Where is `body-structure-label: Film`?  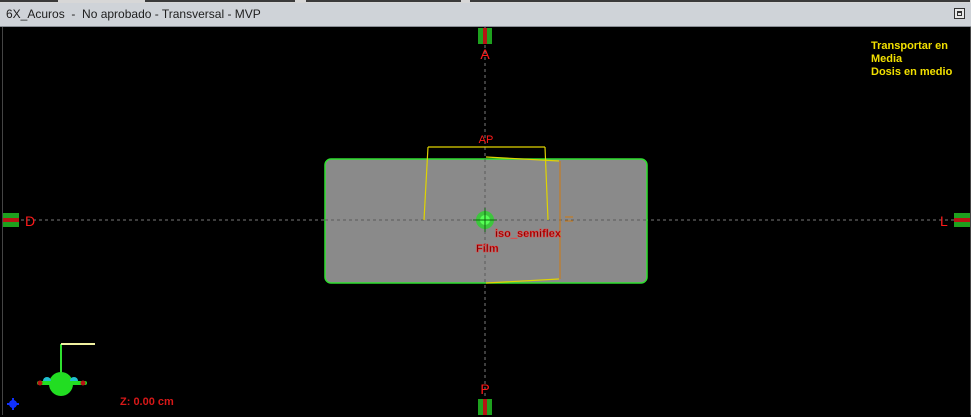 body-structure-label: Film is located at coordinates (487, 249).